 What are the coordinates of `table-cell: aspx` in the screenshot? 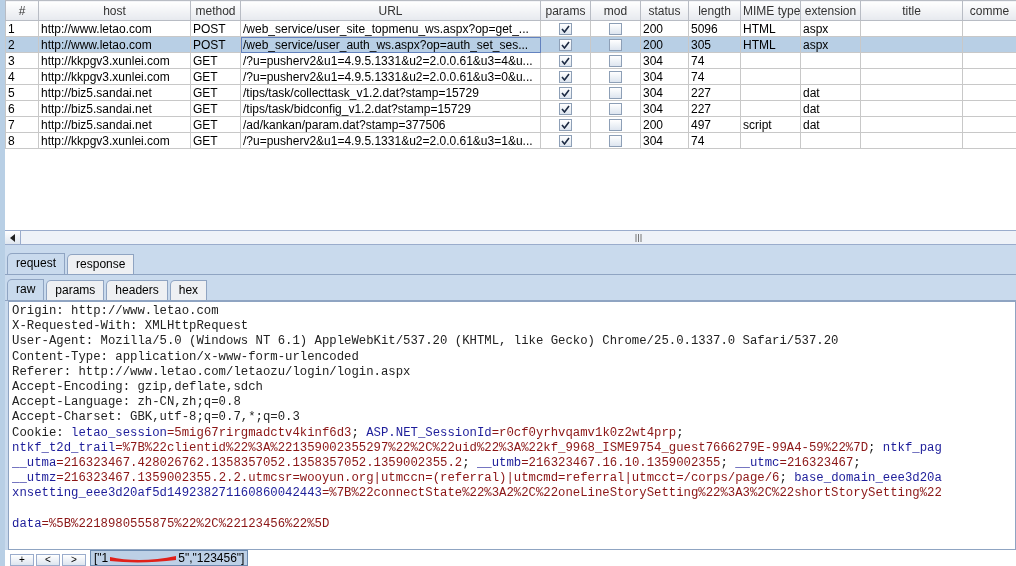 It's located at (830, 28).